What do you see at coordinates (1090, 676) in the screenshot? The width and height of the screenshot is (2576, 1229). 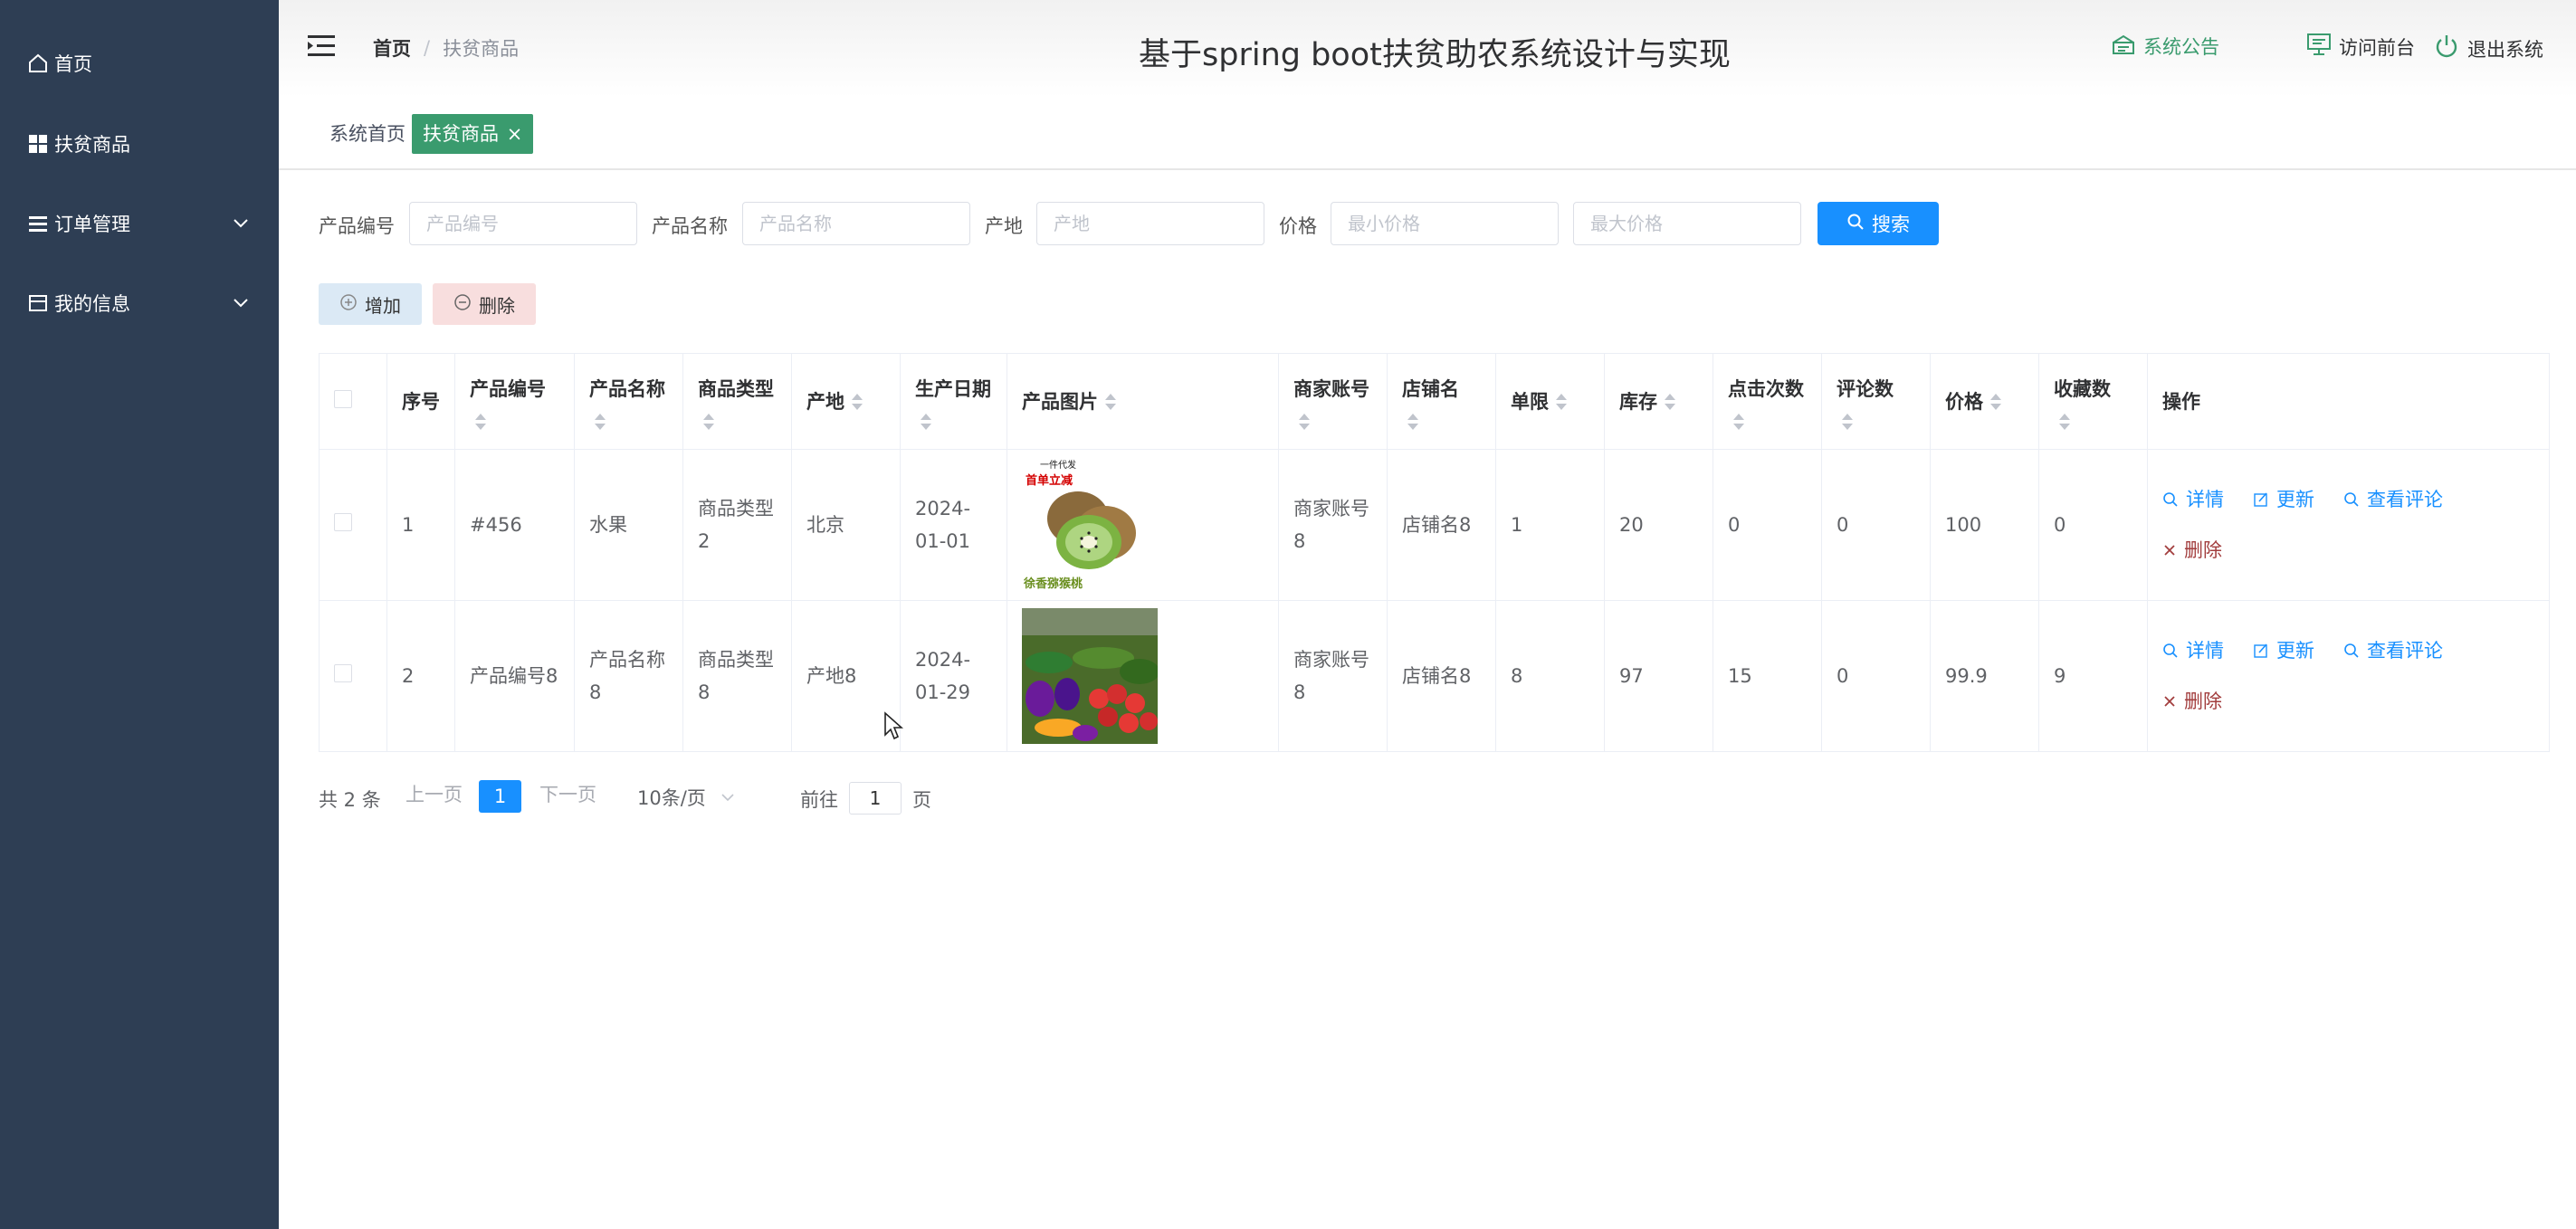 I see `product-image-vegetables` at bounding box center [1090, 676].